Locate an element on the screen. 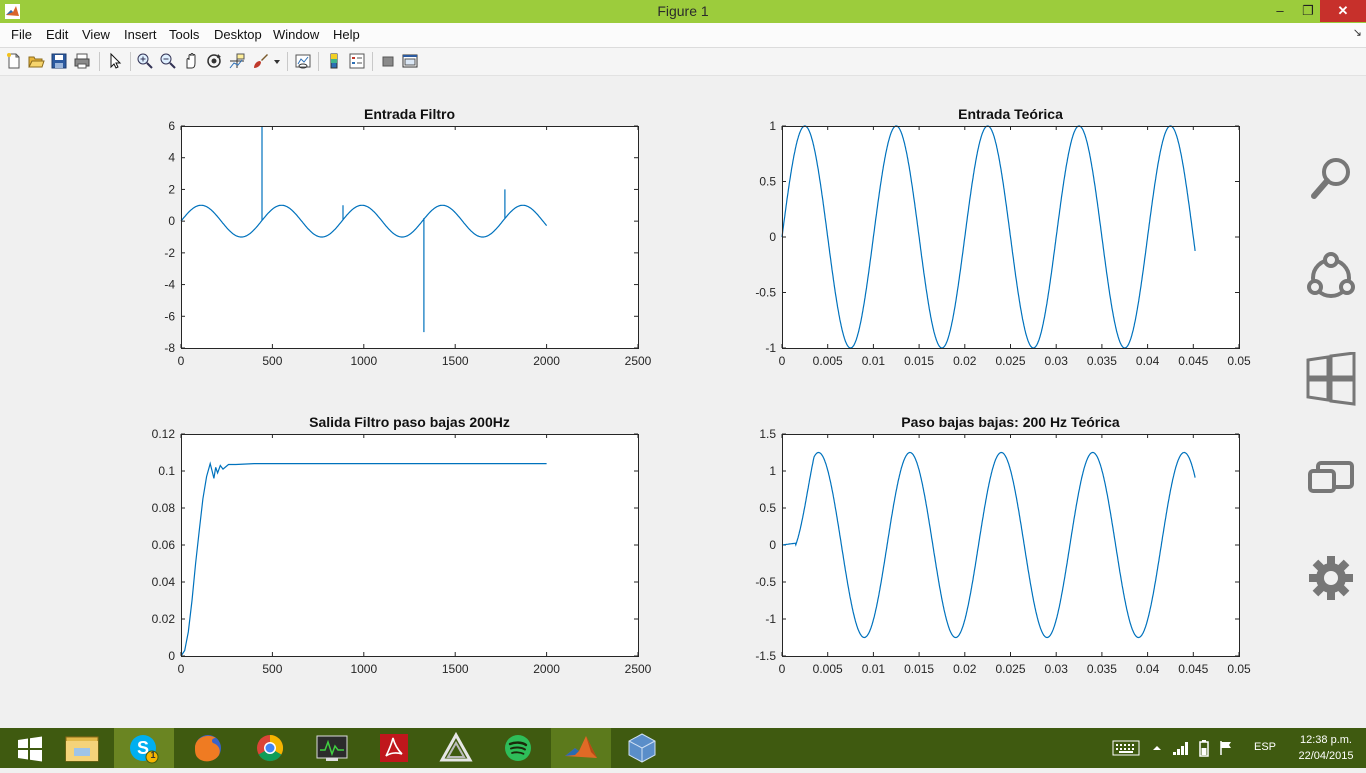 This screenshot has width=1366, height=773. clock-date: 22/04/2015 is located at coordinates (1326, 756).